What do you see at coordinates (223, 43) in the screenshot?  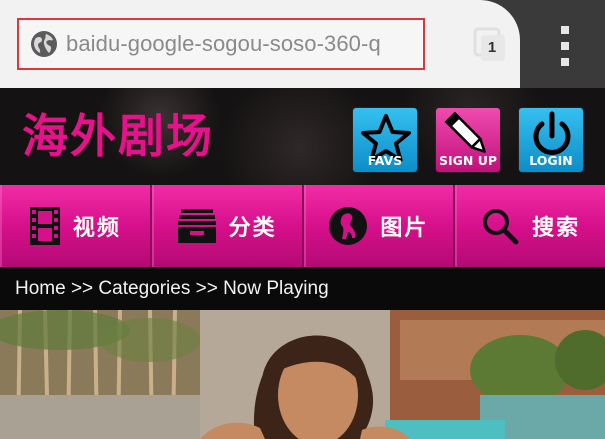 I see `url-text: baidu-google-sogou-soso-360-q` at bounding box center [223, 43].